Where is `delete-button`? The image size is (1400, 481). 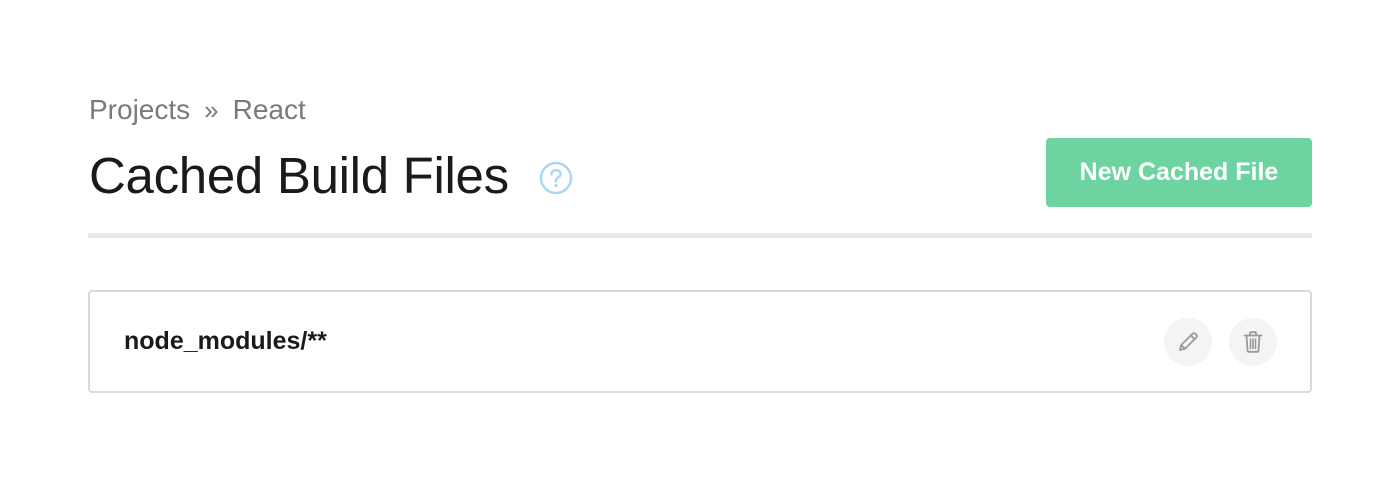
delete-button is located at coordinates (1253, 342).